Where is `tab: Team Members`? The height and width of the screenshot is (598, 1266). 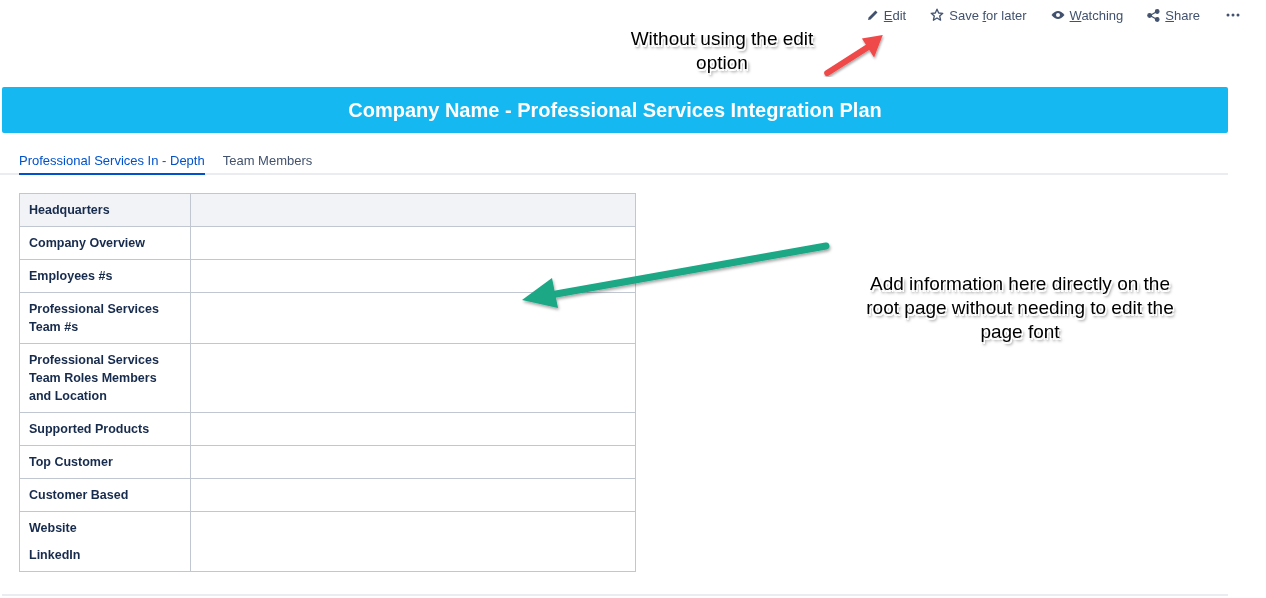
tab: Team Members is located at coordinates (267, 163).